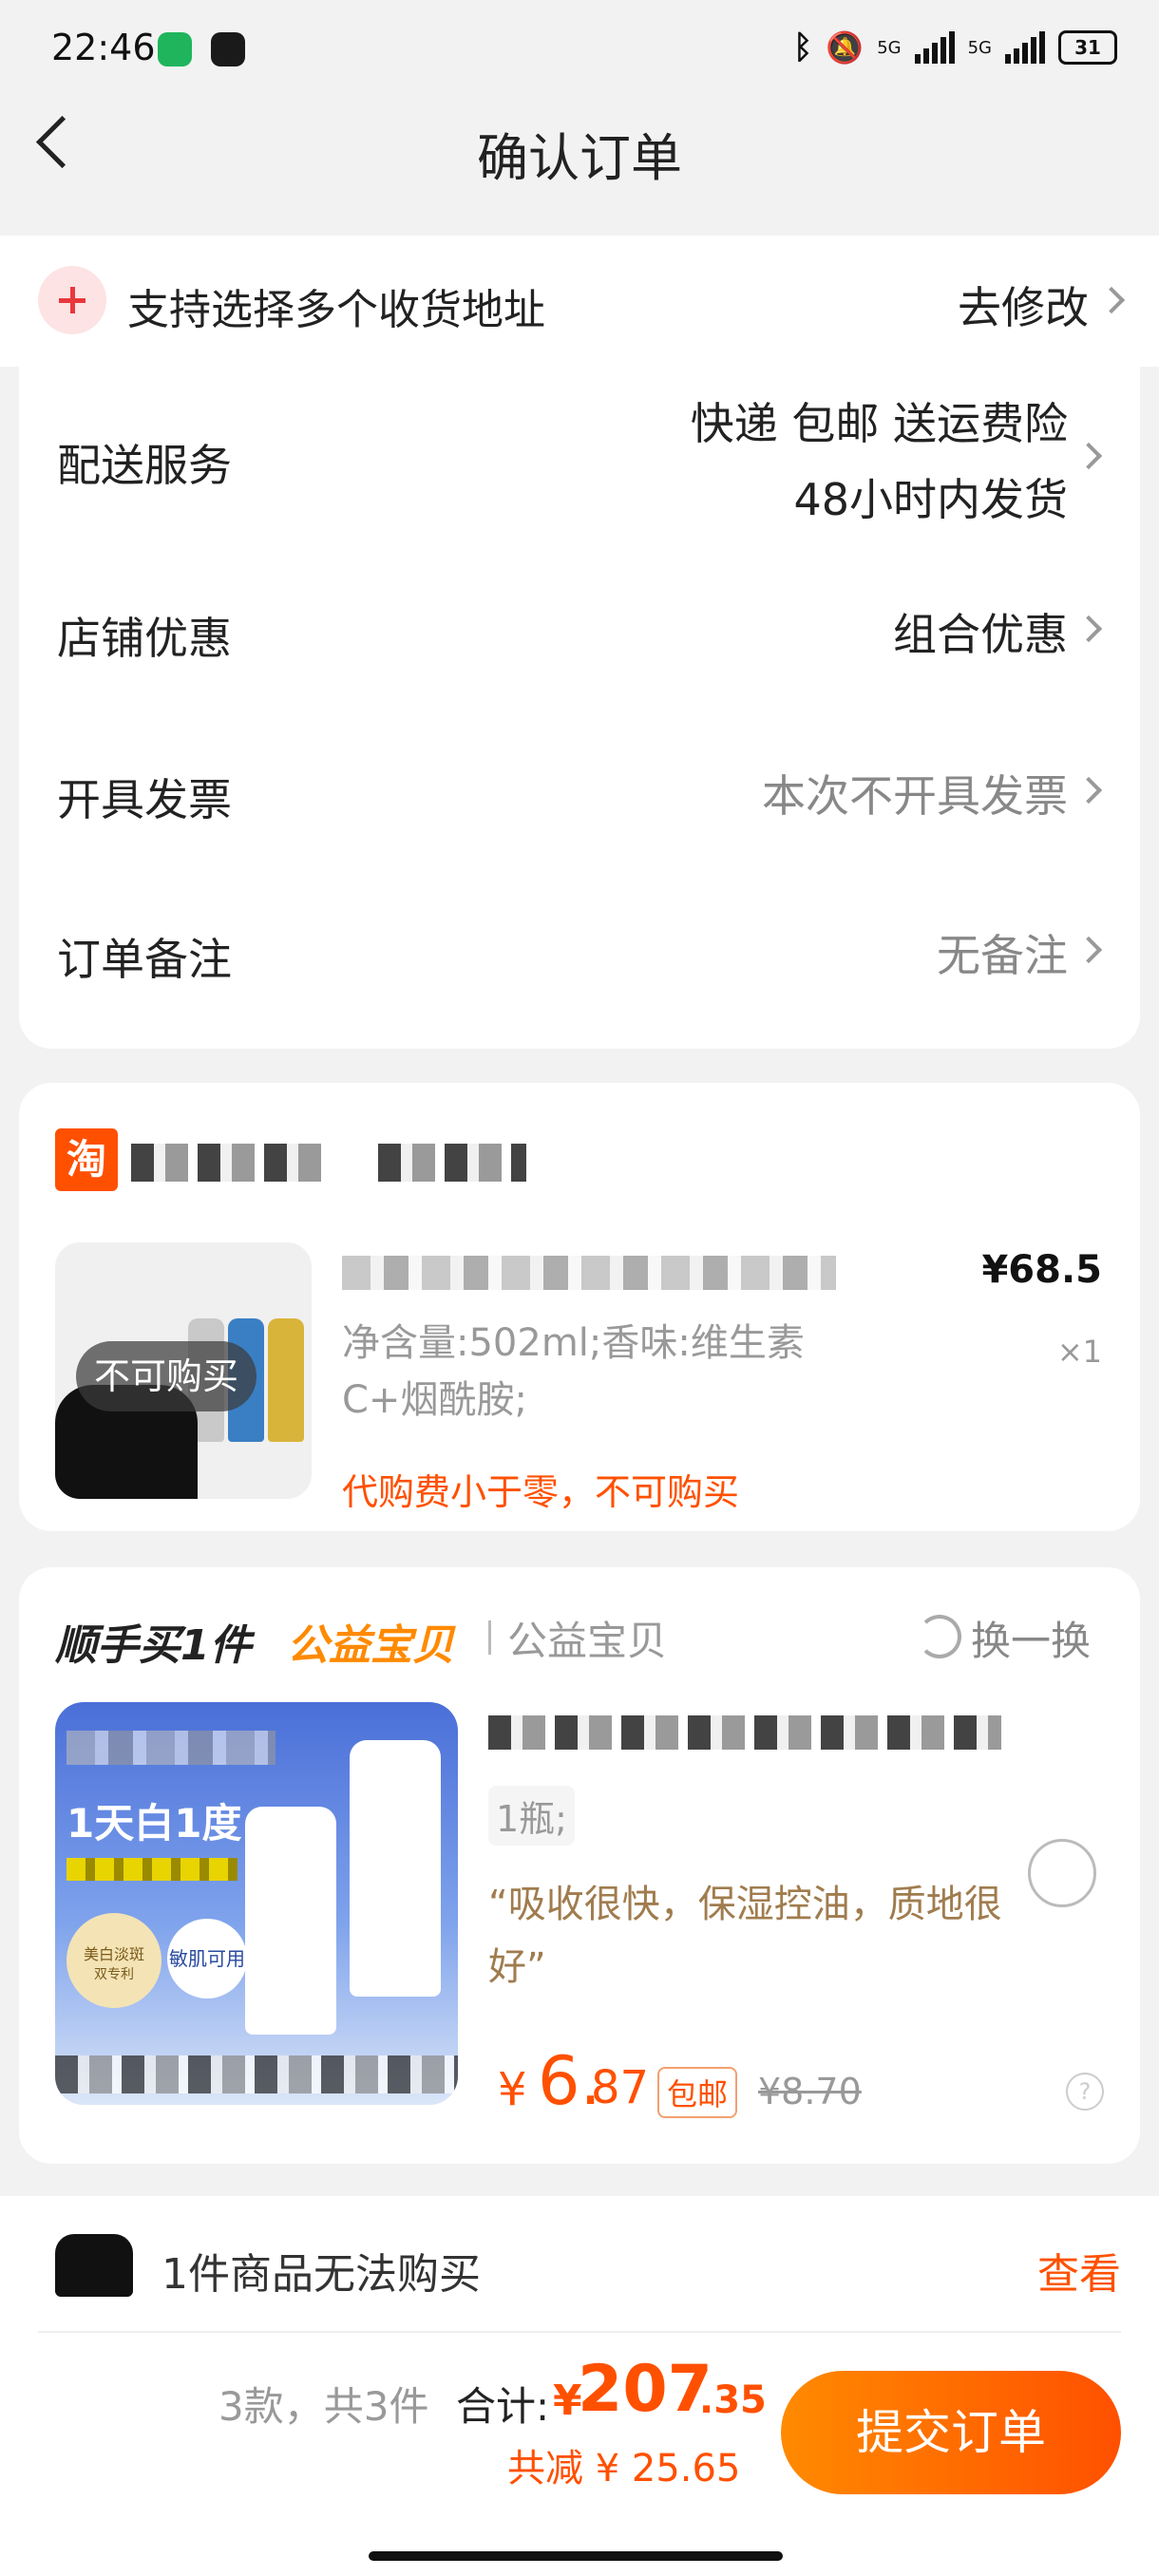 The width and height of the screenshot is (1159, 2576). What do you see at coordinates (323, 2406) in the screenshot?
I see `checkout-count: 3款，共3件` at bounding box center [323, 2406].